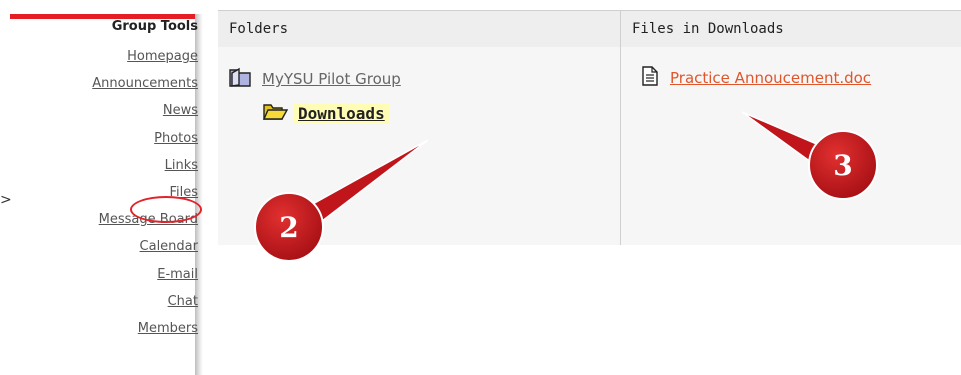 This screenshot has height=375, width=961. I want to click on callout-3-number: 3, so click(842, 165).